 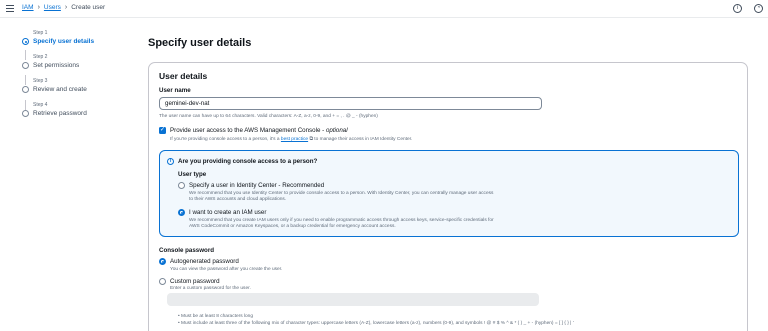 I want to click on top-navigation-bar: IAM › Users › Create user i ◔, so click(x=384, y=9).